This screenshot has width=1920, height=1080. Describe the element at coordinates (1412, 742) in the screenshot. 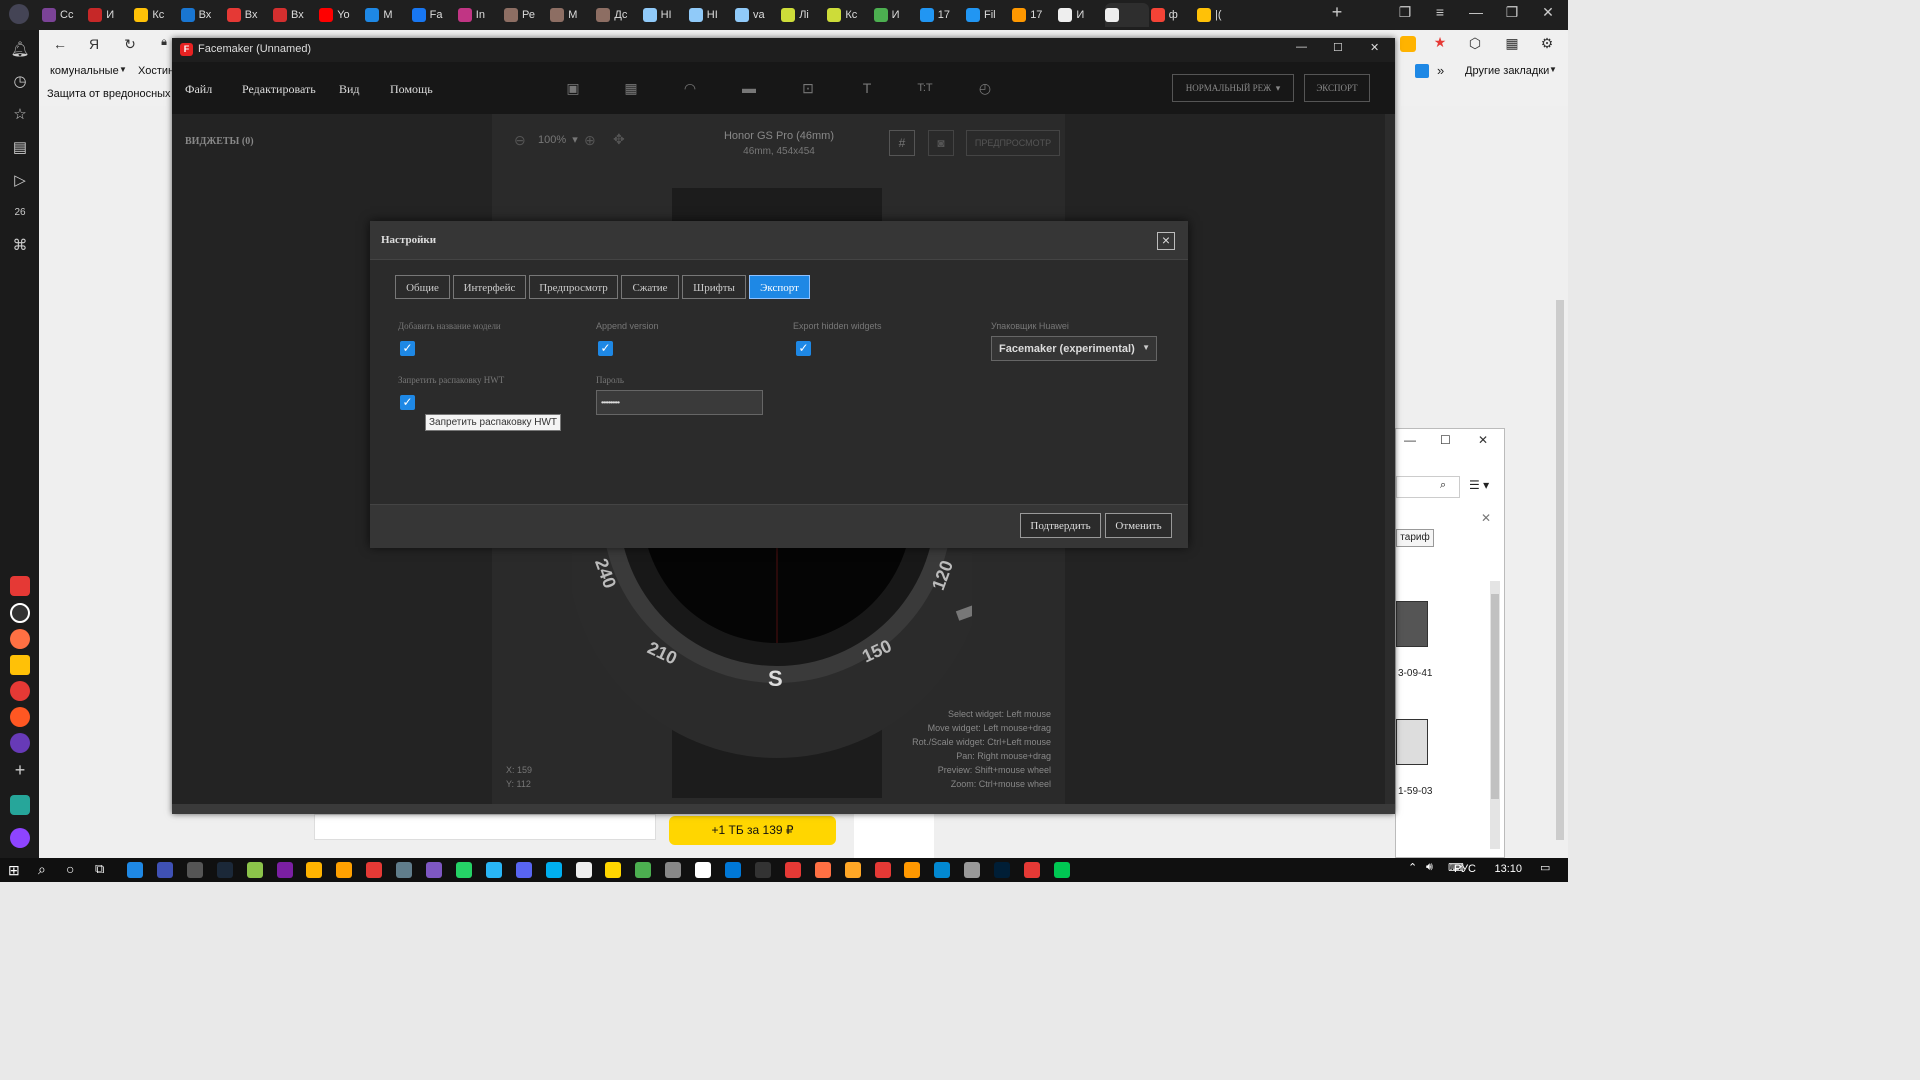

I see `file-thumbnail` at that location.